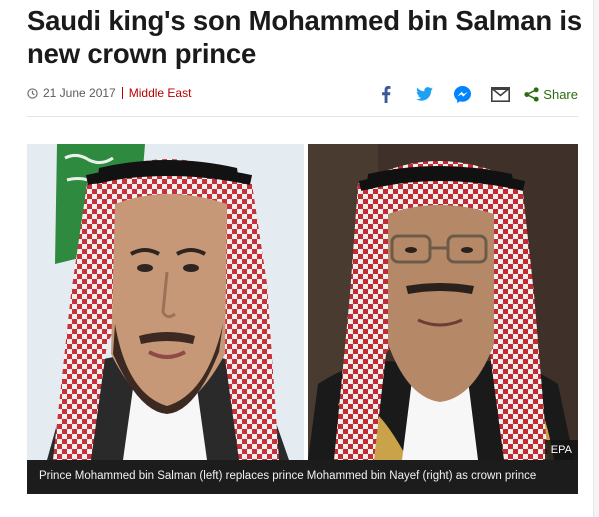 This screenshot has height=517, width=599. Describe the element at coordinates (386, 94) in the screenshot. I see `facebook-icon` at that location.